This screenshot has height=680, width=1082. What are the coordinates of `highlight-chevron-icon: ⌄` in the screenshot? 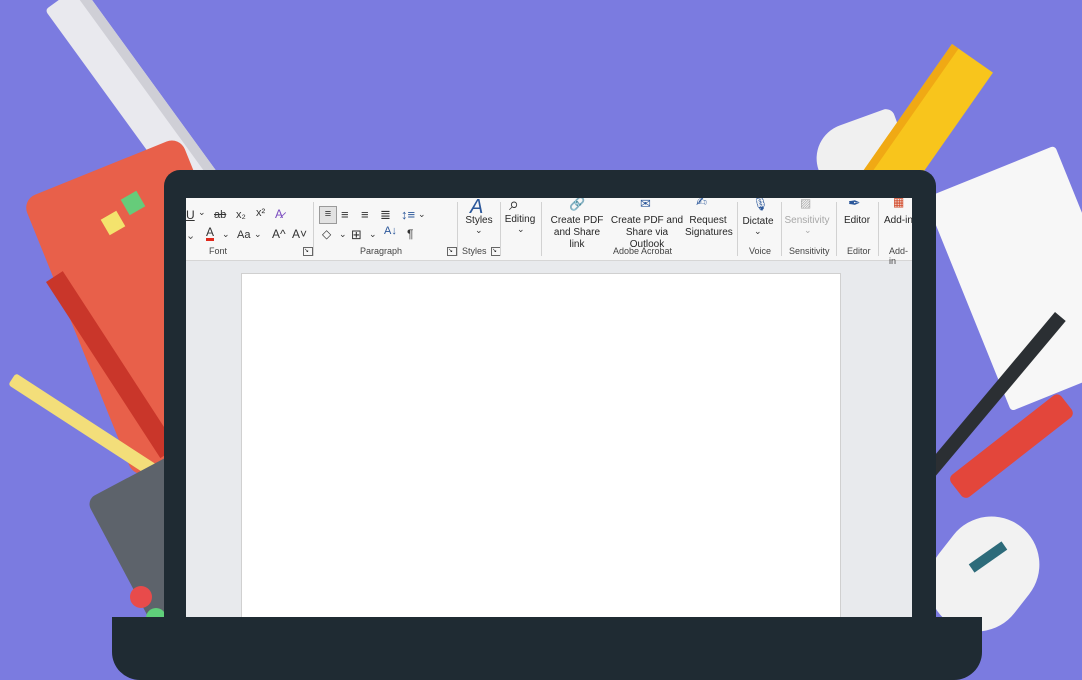 It's located at (190, 235).